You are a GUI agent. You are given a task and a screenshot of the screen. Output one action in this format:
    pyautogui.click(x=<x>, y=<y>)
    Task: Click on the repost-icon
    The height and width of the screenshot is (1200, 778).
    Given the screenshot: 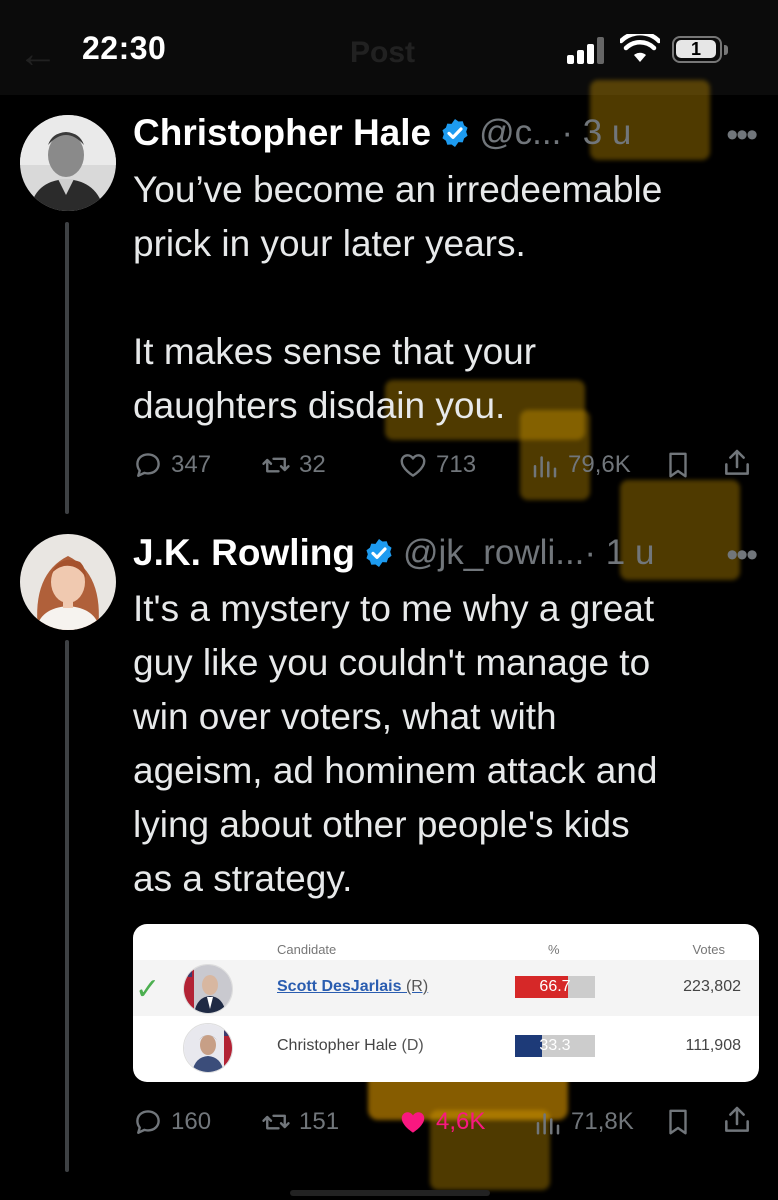 What is the action you would take?
    pyautogui.click(x=276, y=1122)
    